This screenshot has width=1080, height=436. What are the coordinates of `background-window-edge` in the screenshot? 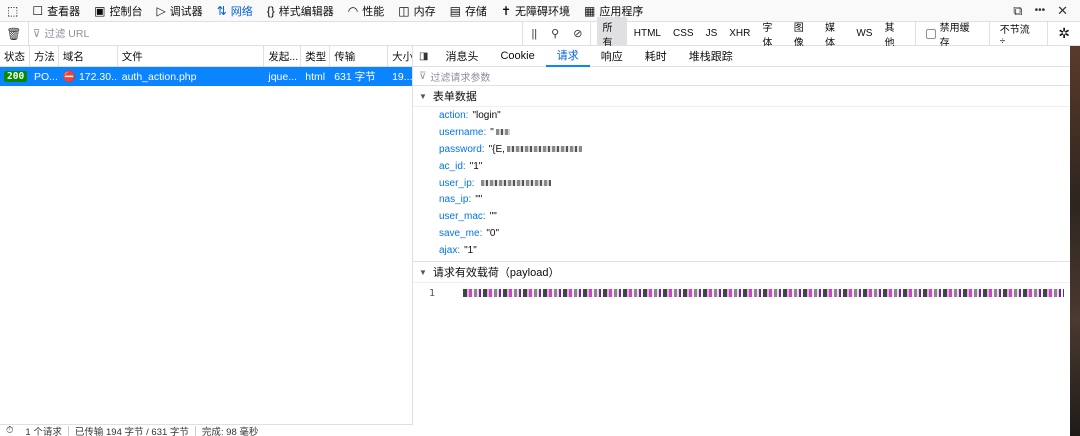 It's located at (1075, 241).